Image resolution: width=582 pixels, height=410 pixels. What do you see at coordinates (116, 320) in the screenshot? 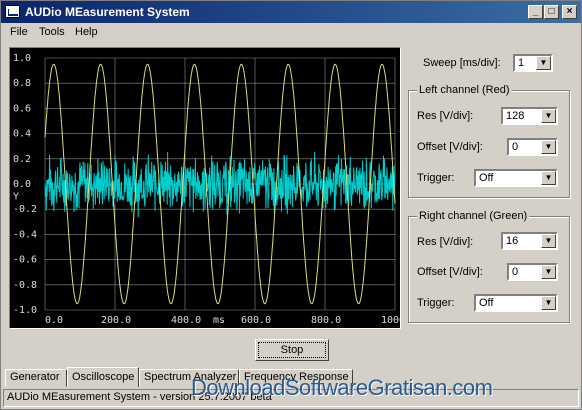
I see `x-tick-label: 200.0` at bounding box center [116, 320].